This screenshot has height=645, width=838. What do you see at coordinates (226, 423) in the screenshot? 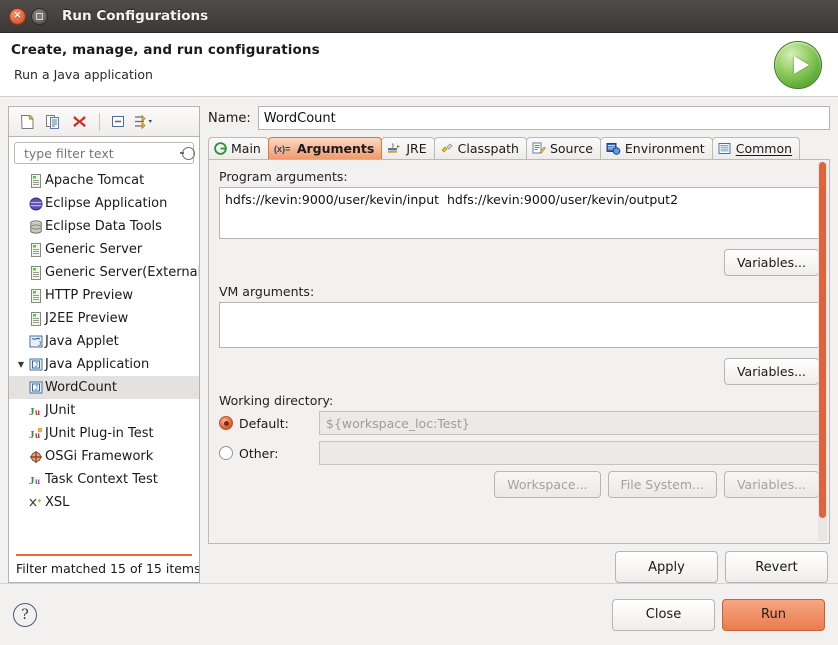
I see `working-directory-default-radio` at bounding box center [226, 423].